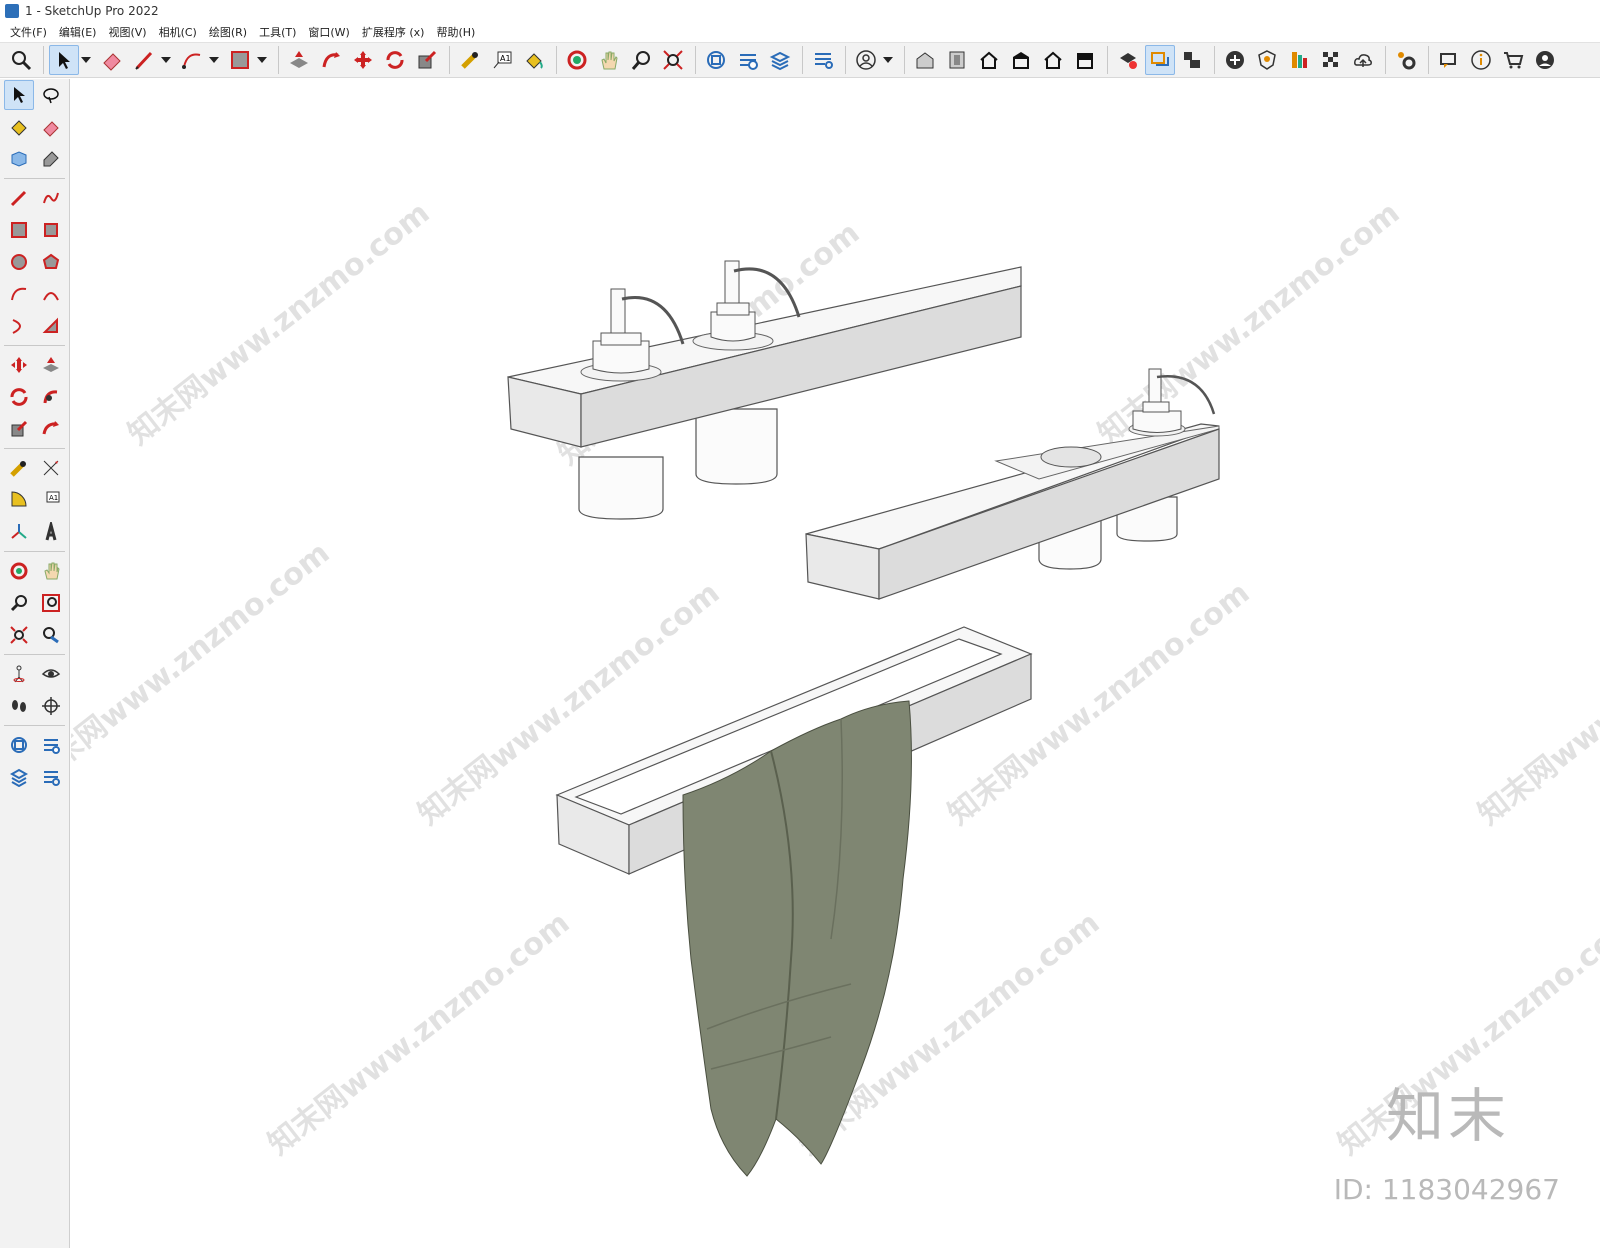 The height and width of the screenshot is (1248, 1600). Describe the element at coordinates (19, 365) in the screenshot. I see `move-tool-icon` at that location.